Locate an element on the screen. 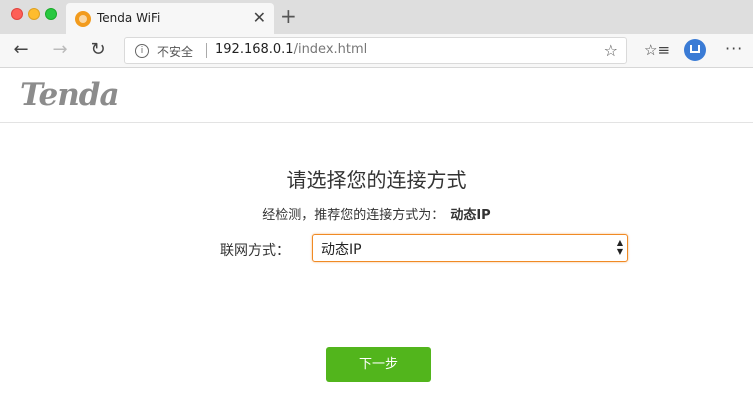 This screenshot has width=753, height=400. profile-icon is located at coordinates (695, 50).